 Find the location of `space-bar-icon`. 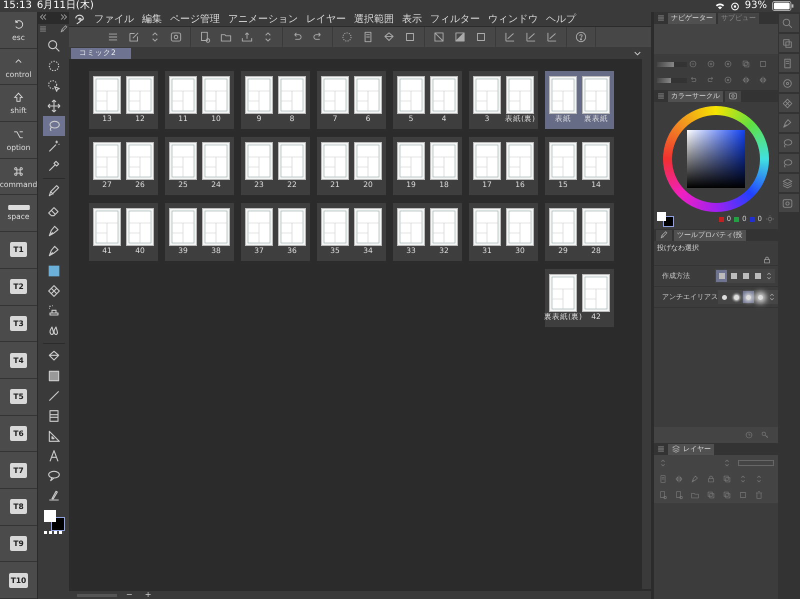

space-bar-icon is located at coordinates (19, 207).